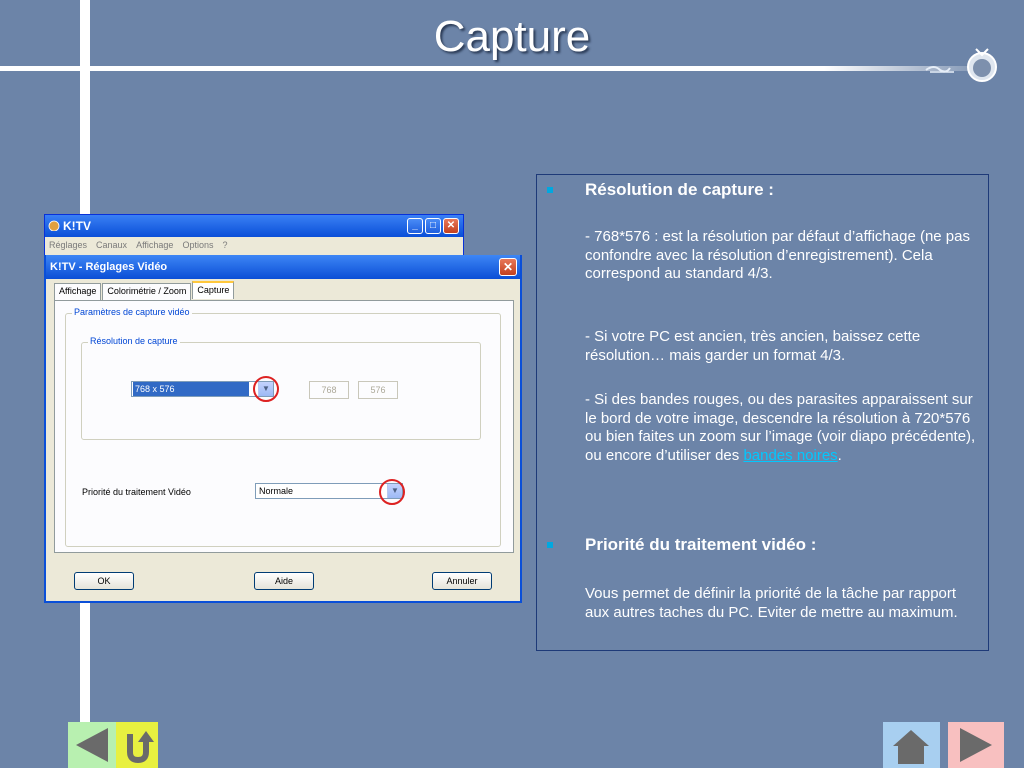  I want to click on close-button: ✕, so click(451, 226).